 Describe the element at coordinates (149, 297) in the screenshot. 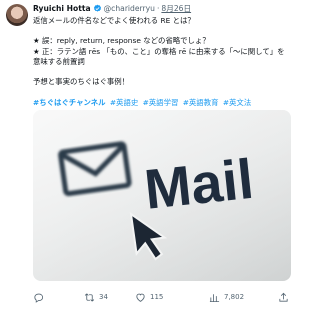

I see `like-button: 115` at that location.